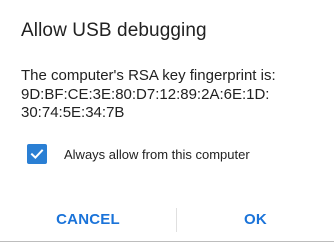  What do you see at coordinates (255, 220) in the screenshot?
I see `ok-button: OK` at bounding box center [255, 220].